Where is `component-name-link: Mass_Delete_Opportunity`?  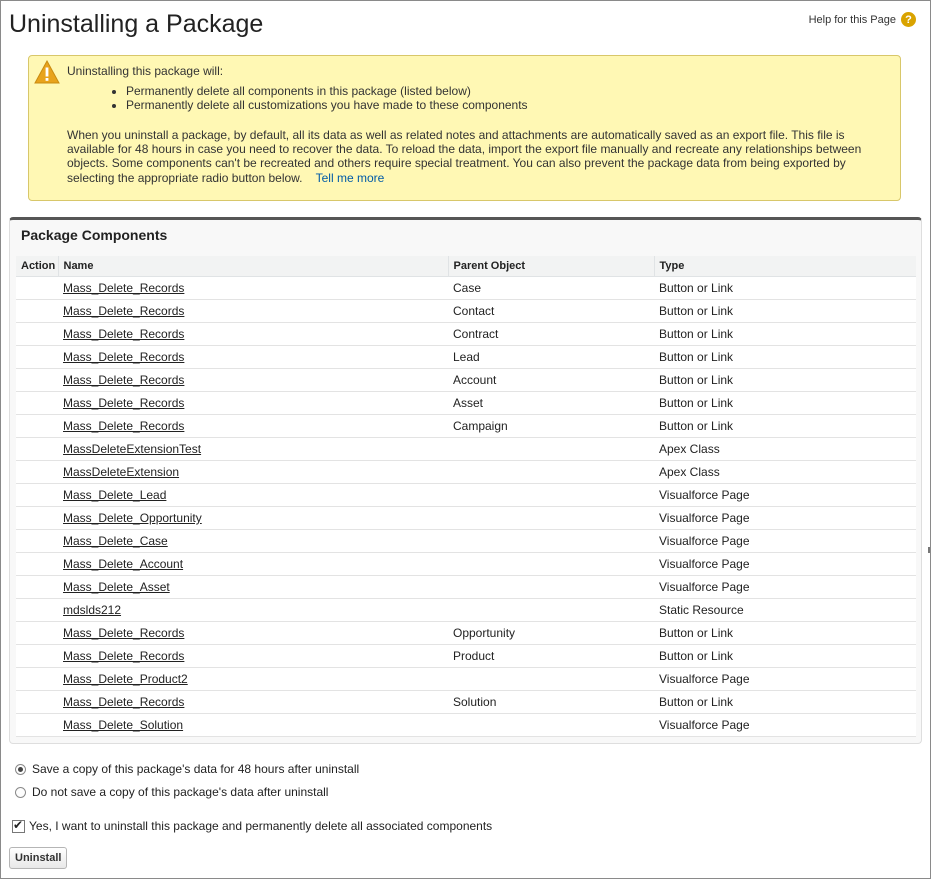 component-name-link: Mass_Delete_Opportunity is located at coordinates (132, 518).